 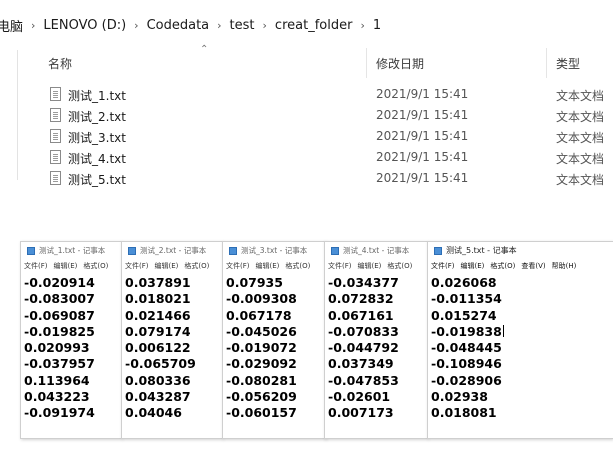 I want to click on window-title-bar: 测试_4.txt - 记事本, so click(x=376, y=250).